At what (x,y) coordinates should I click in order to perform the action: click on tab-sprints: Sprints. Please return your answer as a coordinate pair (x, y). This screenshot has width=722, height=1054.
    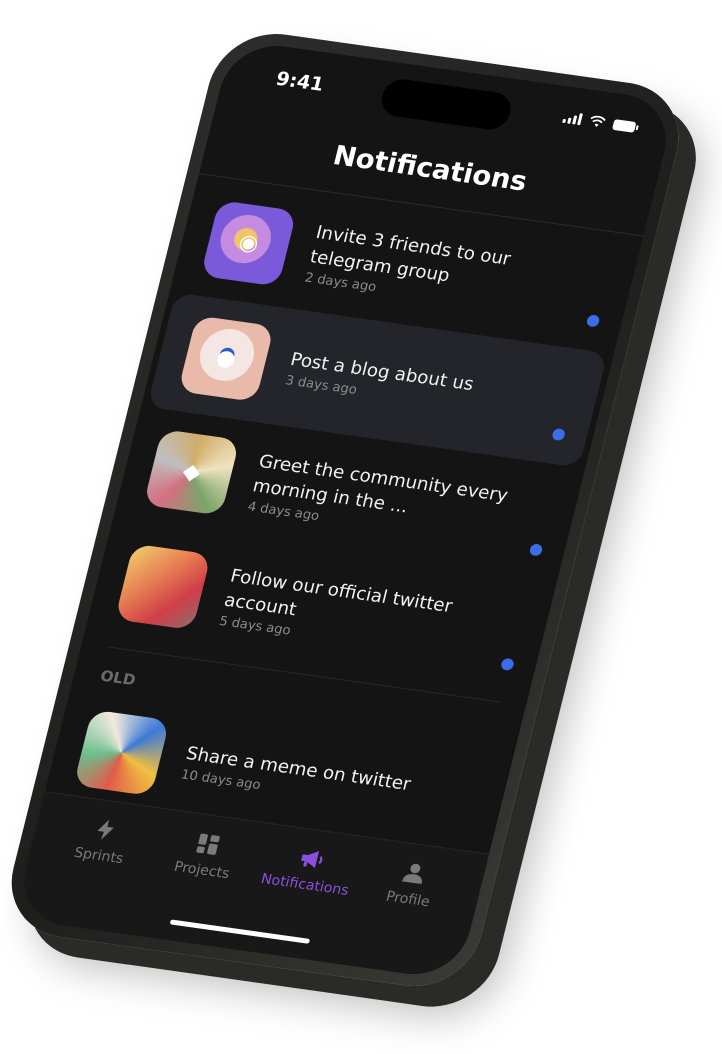
    Looking at the image, I should click on (102, 841).